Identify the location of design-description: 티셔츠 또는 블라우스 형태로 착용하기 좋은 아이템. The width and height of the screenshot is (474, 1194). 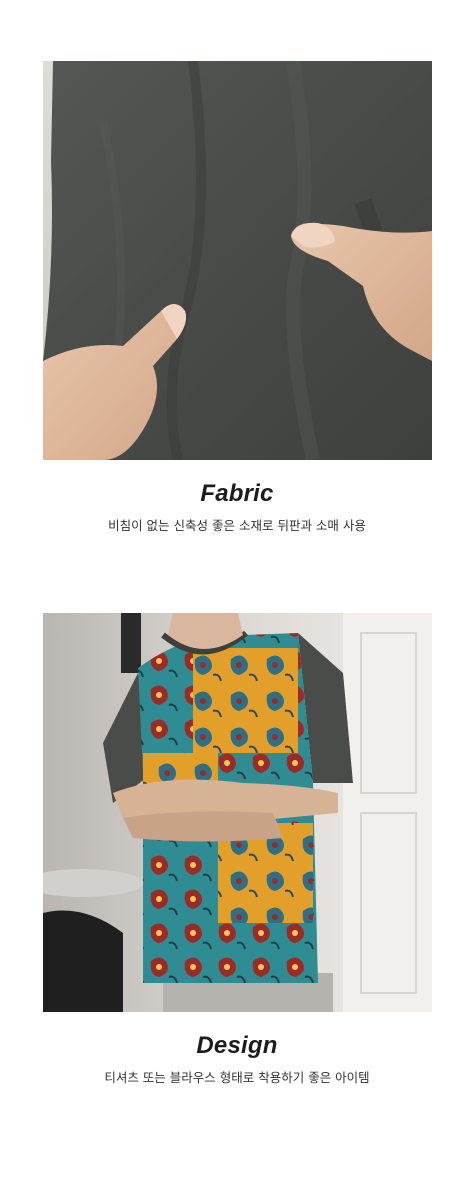
(237, 1077).